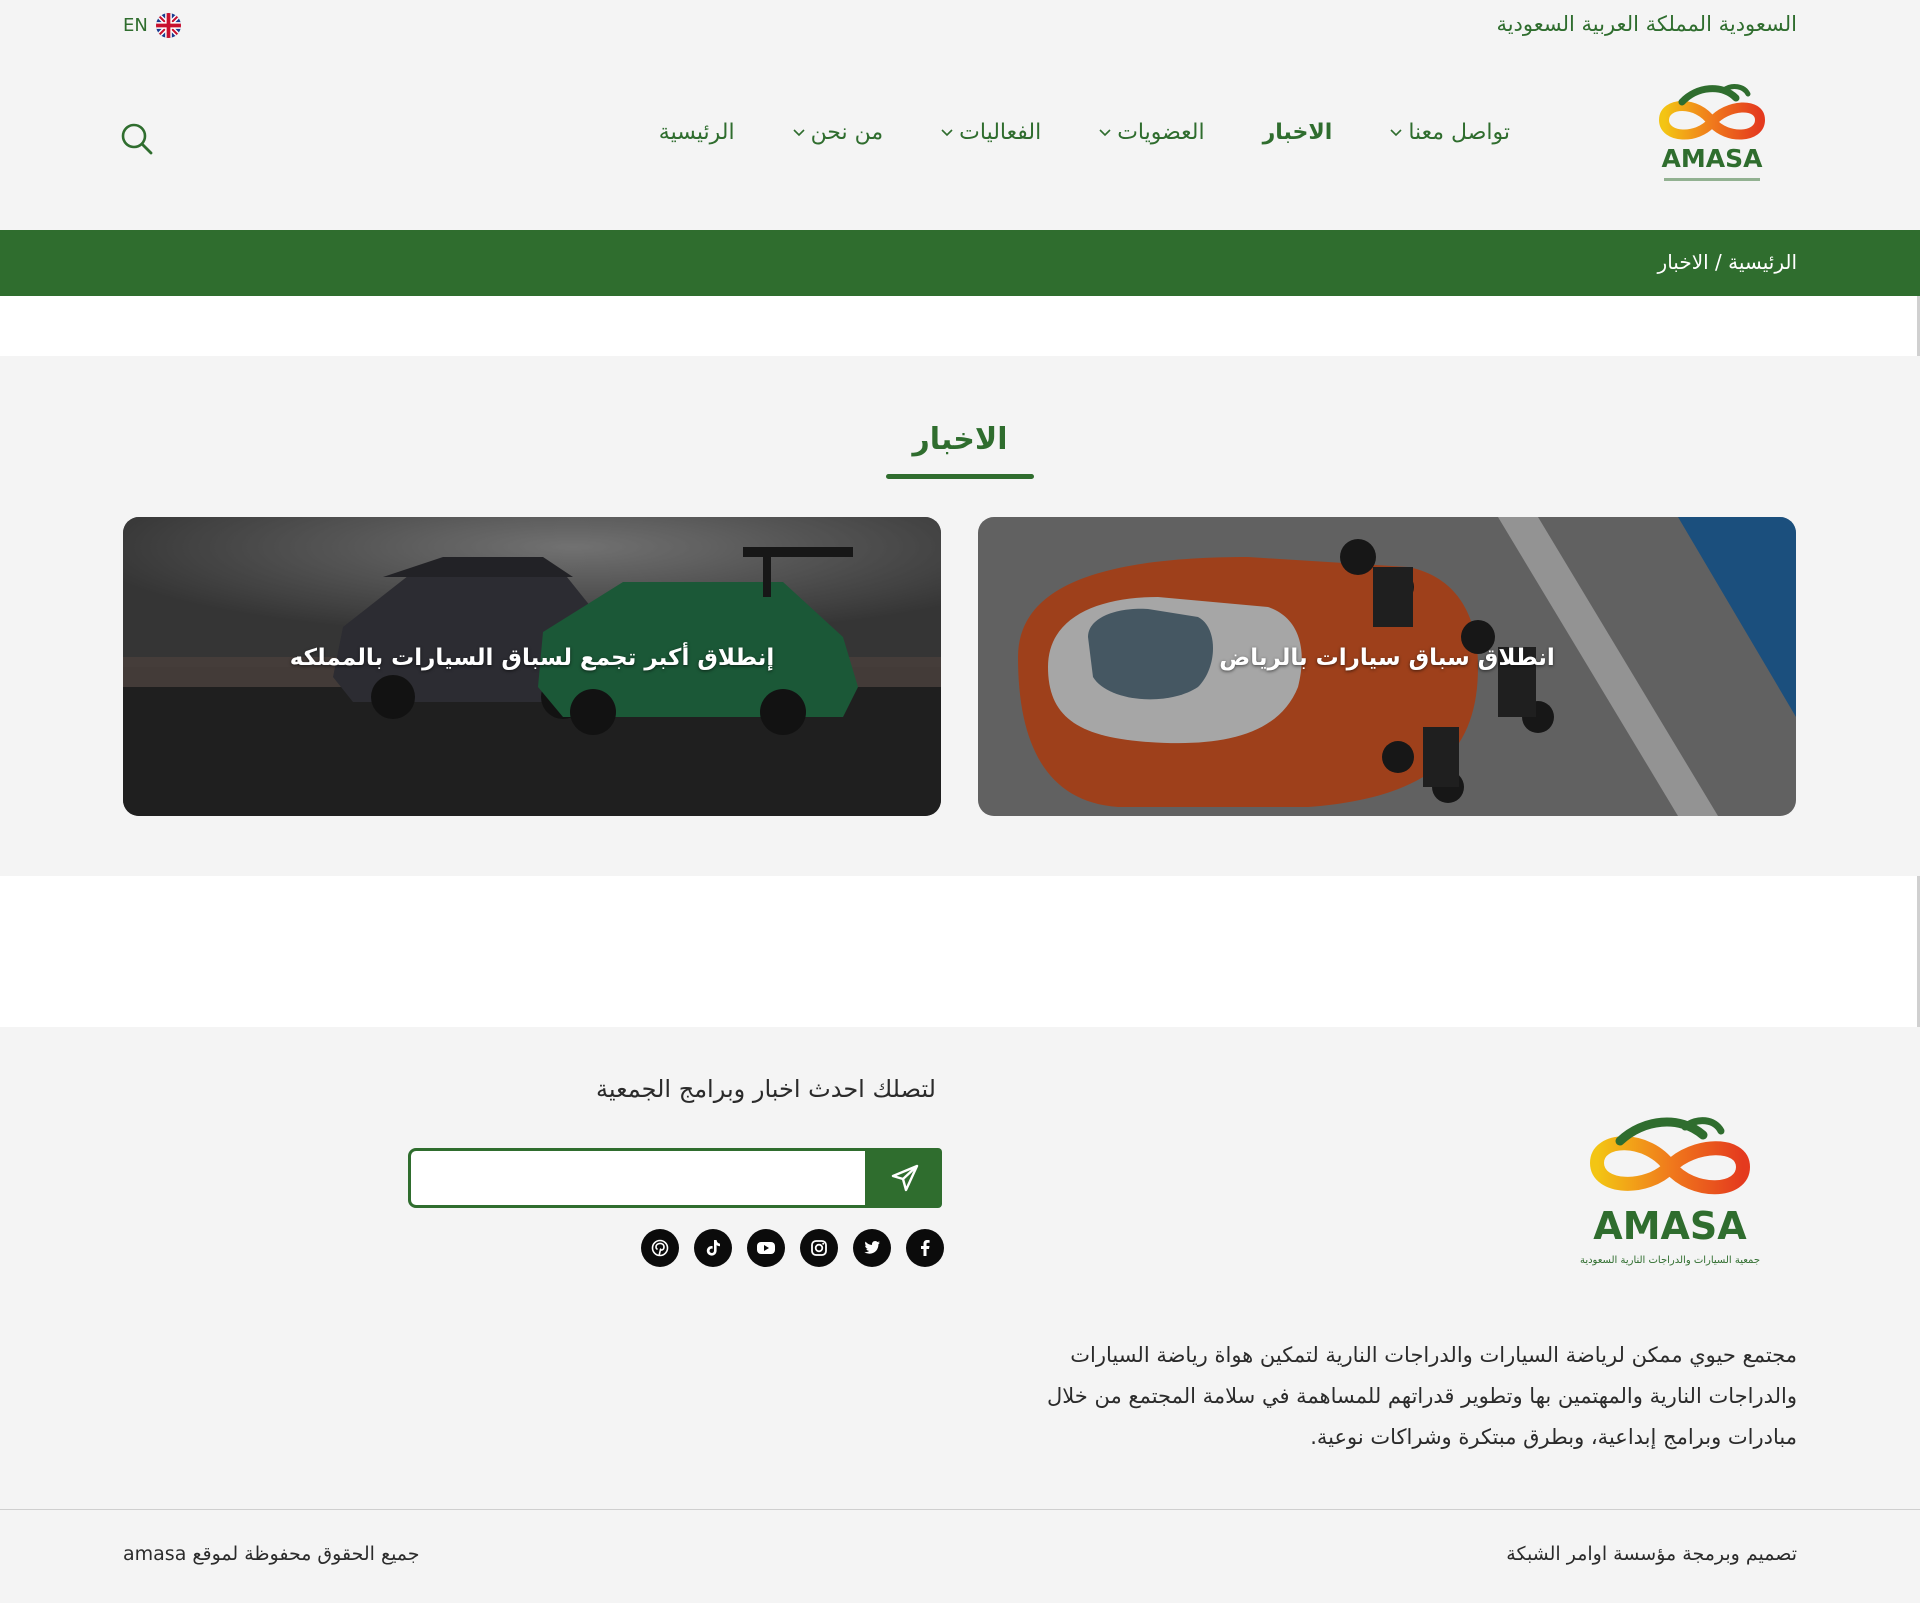  Describe the element at coordinates (1727, 262) in the screenshot. I see `breadcrumb: الرئيسية / الاخبار` at that location.